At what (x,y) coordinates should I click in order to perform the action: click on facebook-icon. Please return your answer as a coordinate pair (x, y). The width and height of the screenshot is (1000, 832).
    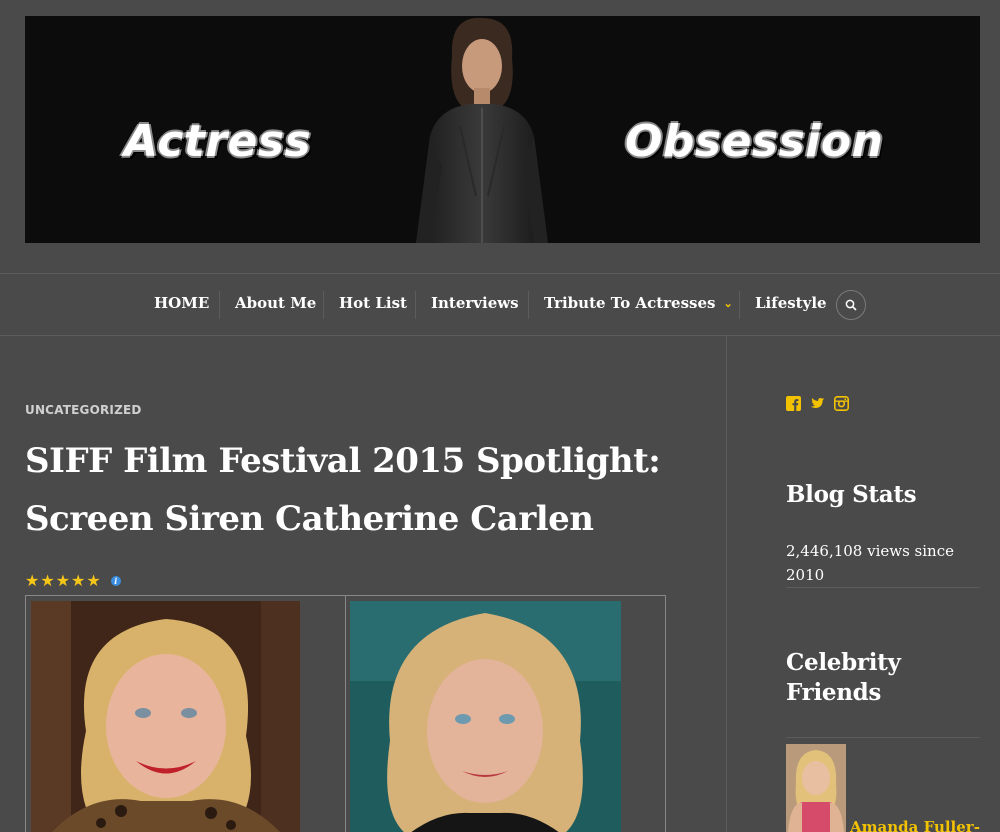
    Looking at the image, I should click on (793, 403).